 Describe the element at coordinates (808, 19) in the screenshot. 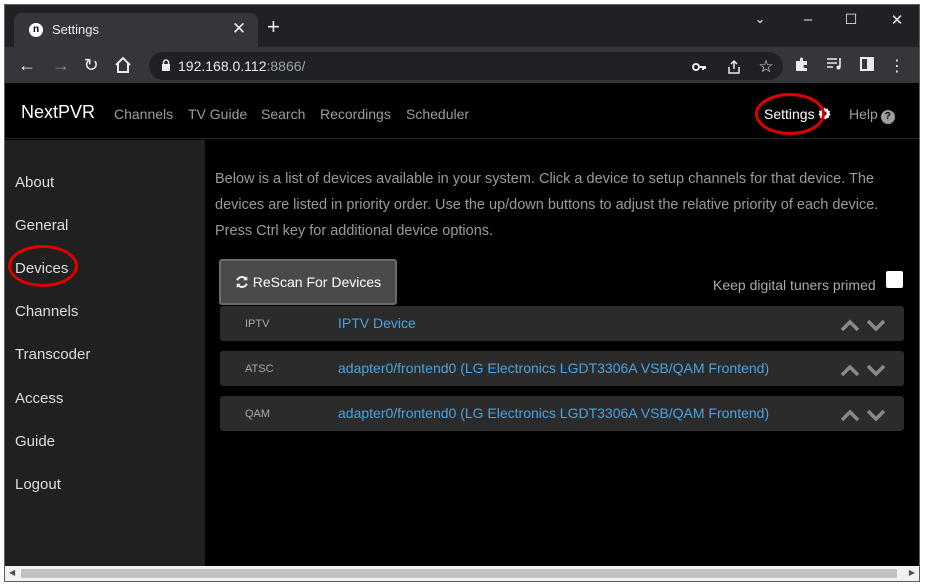

I see `minimize-icon: –` at that location.